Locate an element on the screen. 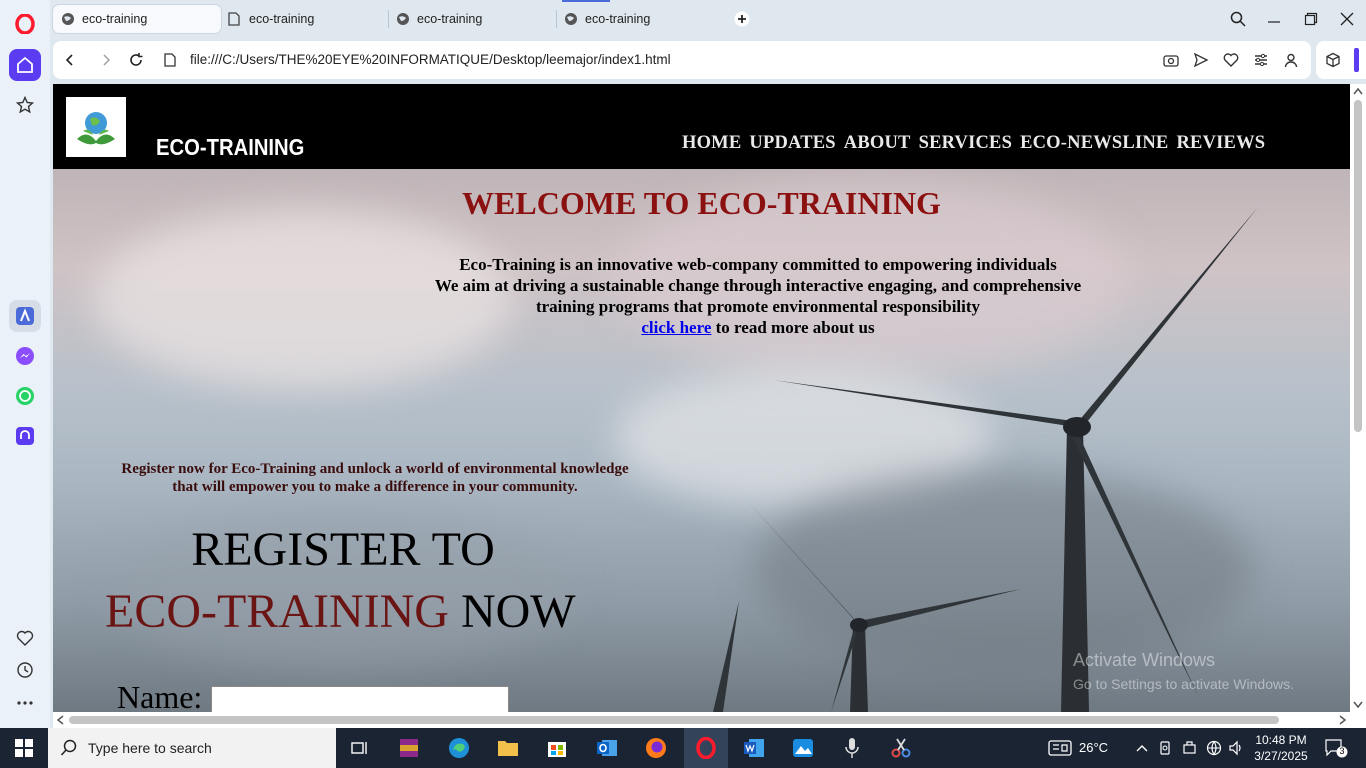 The image size is (1366, 768). start-windows-icon is located at coordinates (24, 748).